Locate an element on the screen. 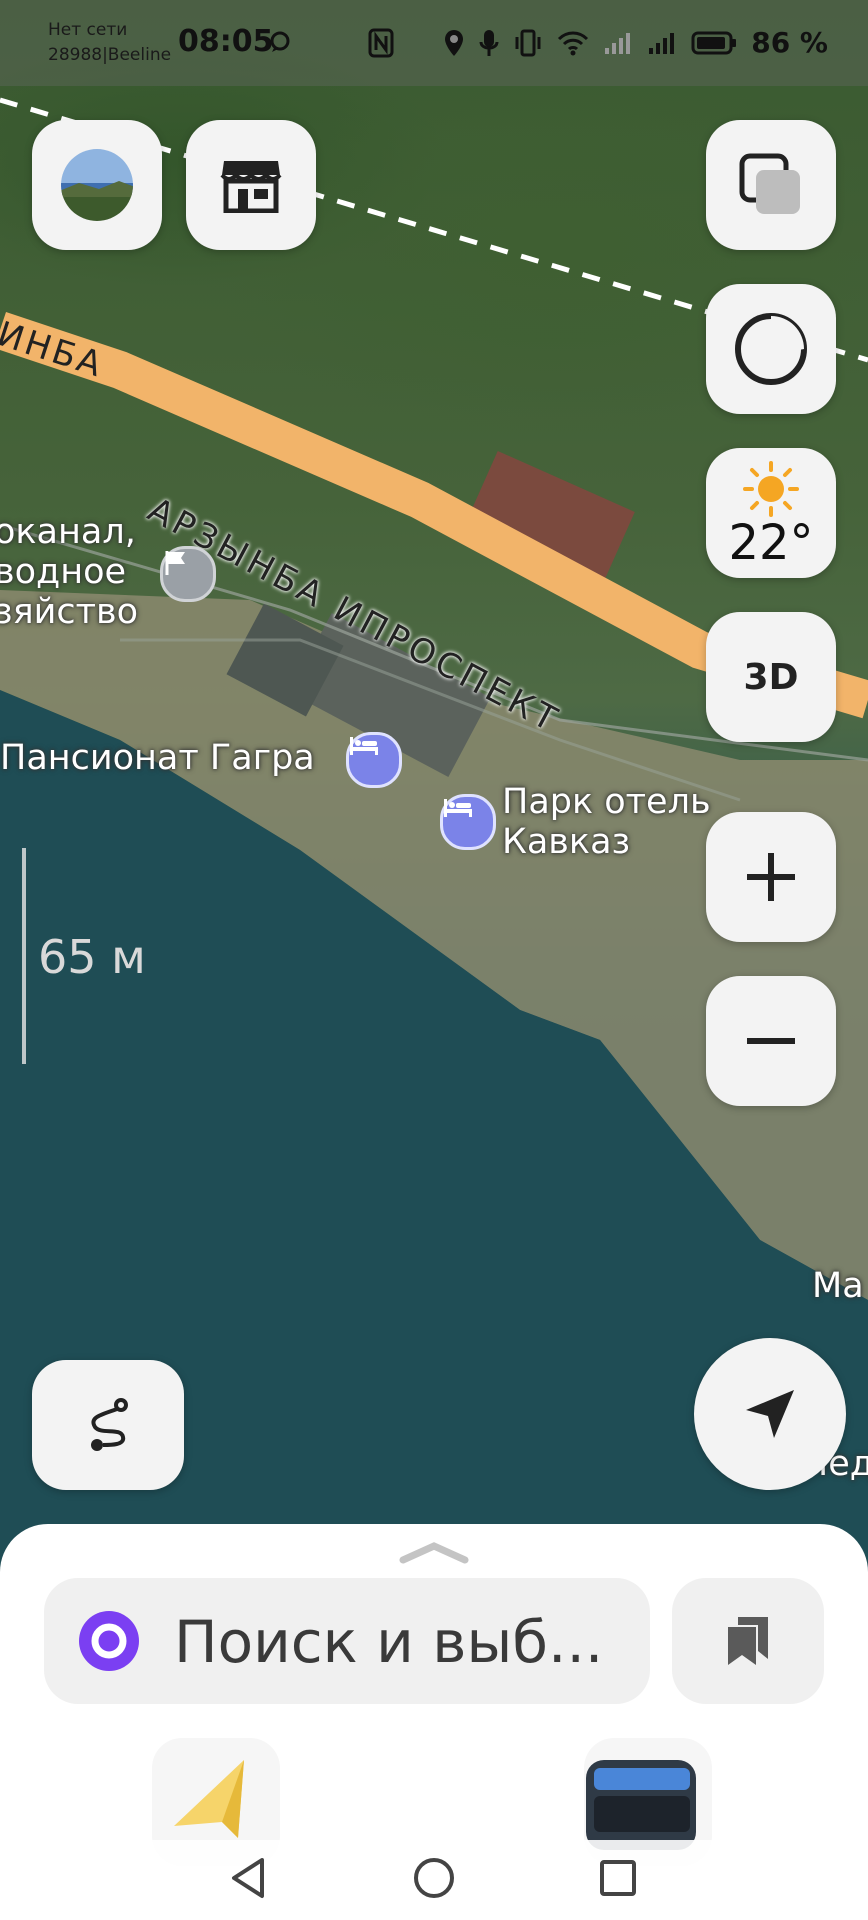  poi-label-park-hotel: Парк отель Кавказ is located at coordinates (606, 822).